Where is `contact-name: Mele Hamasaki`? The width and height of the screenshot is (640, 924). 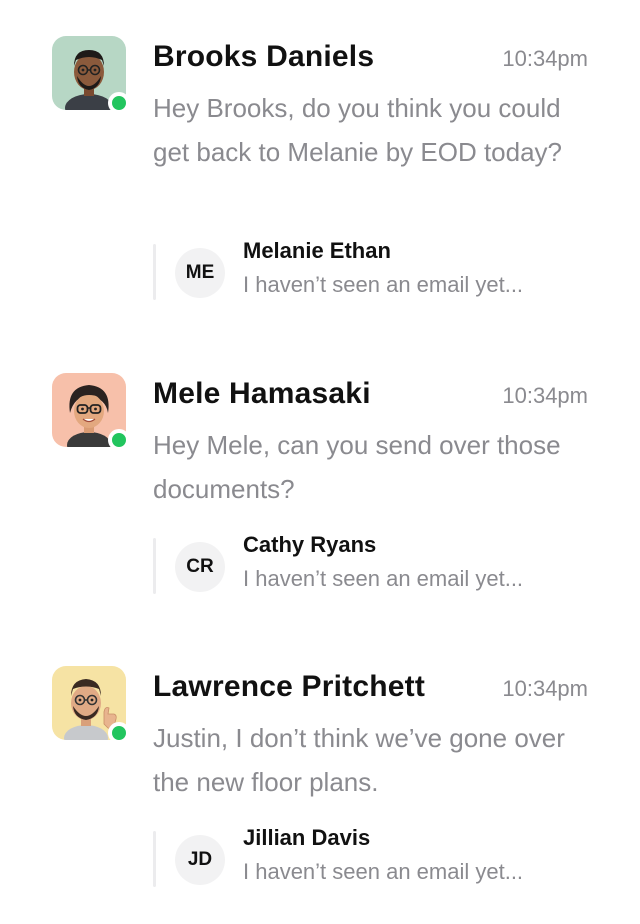 contact-name: Mele Hamasaki is located at coordinates (262, 393).